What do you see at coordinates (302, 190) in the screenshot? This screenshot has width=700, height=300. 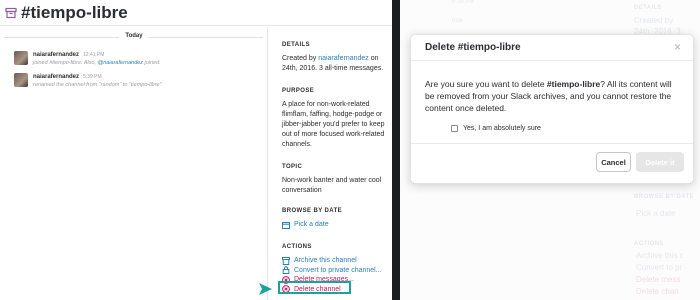 I see `topic-line: conversation` at bounding box center [302, 190].